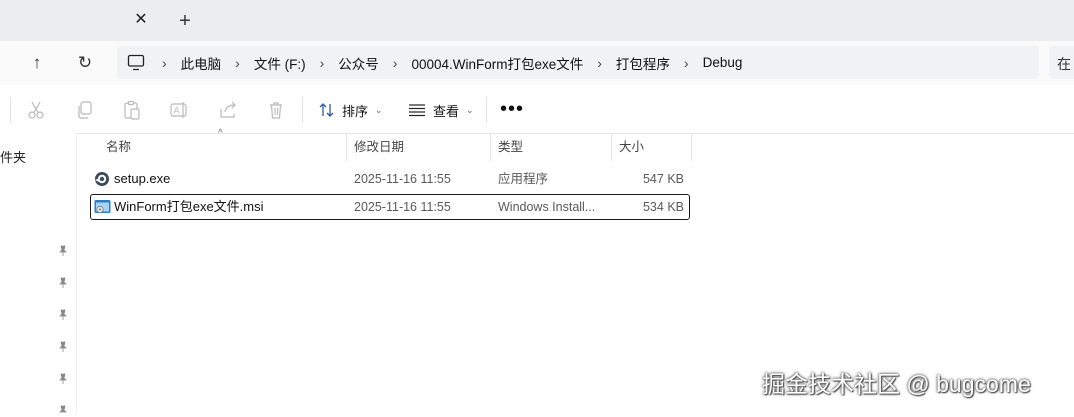  Describe the element at coordinates (136, 62) in the screenshot. I see `computer-icon` at that location.